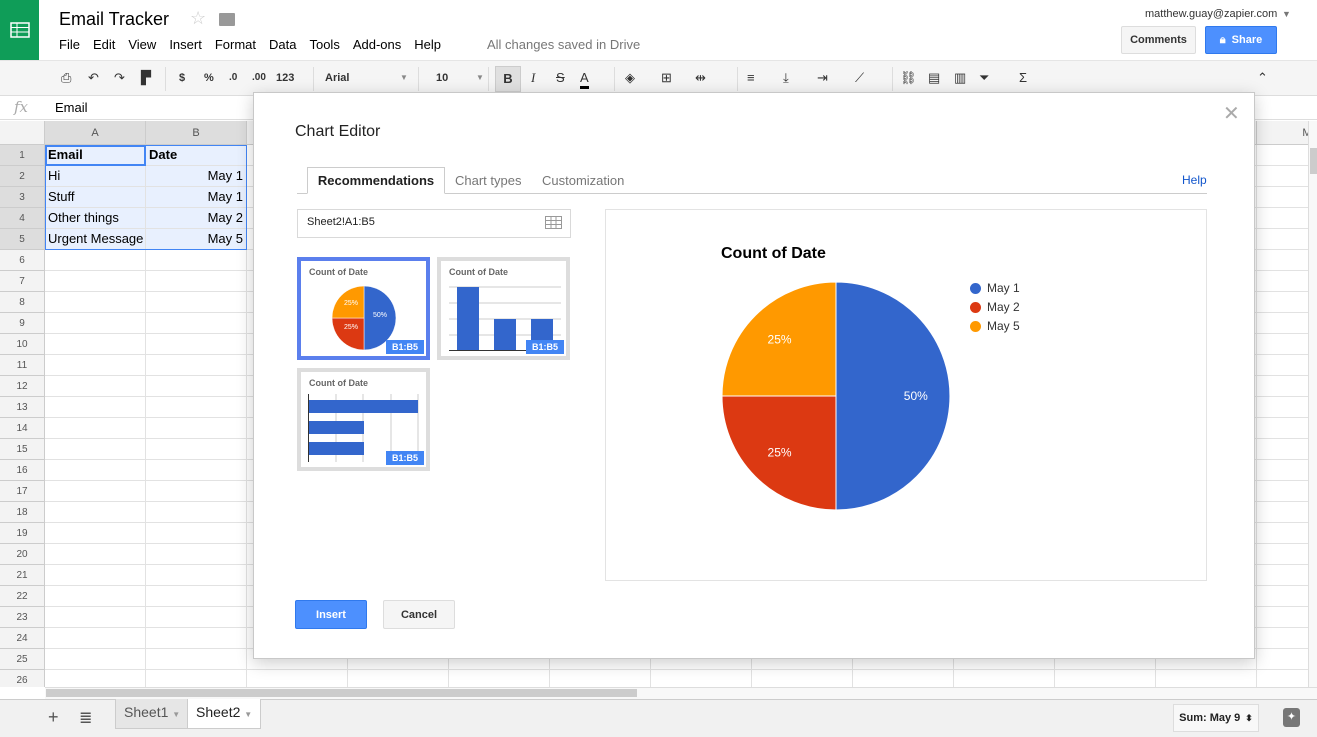 The image size is (1317, 737). Describe the element at coordinates (95, 428) in the screenshot. I see `cell-a14` at that location.